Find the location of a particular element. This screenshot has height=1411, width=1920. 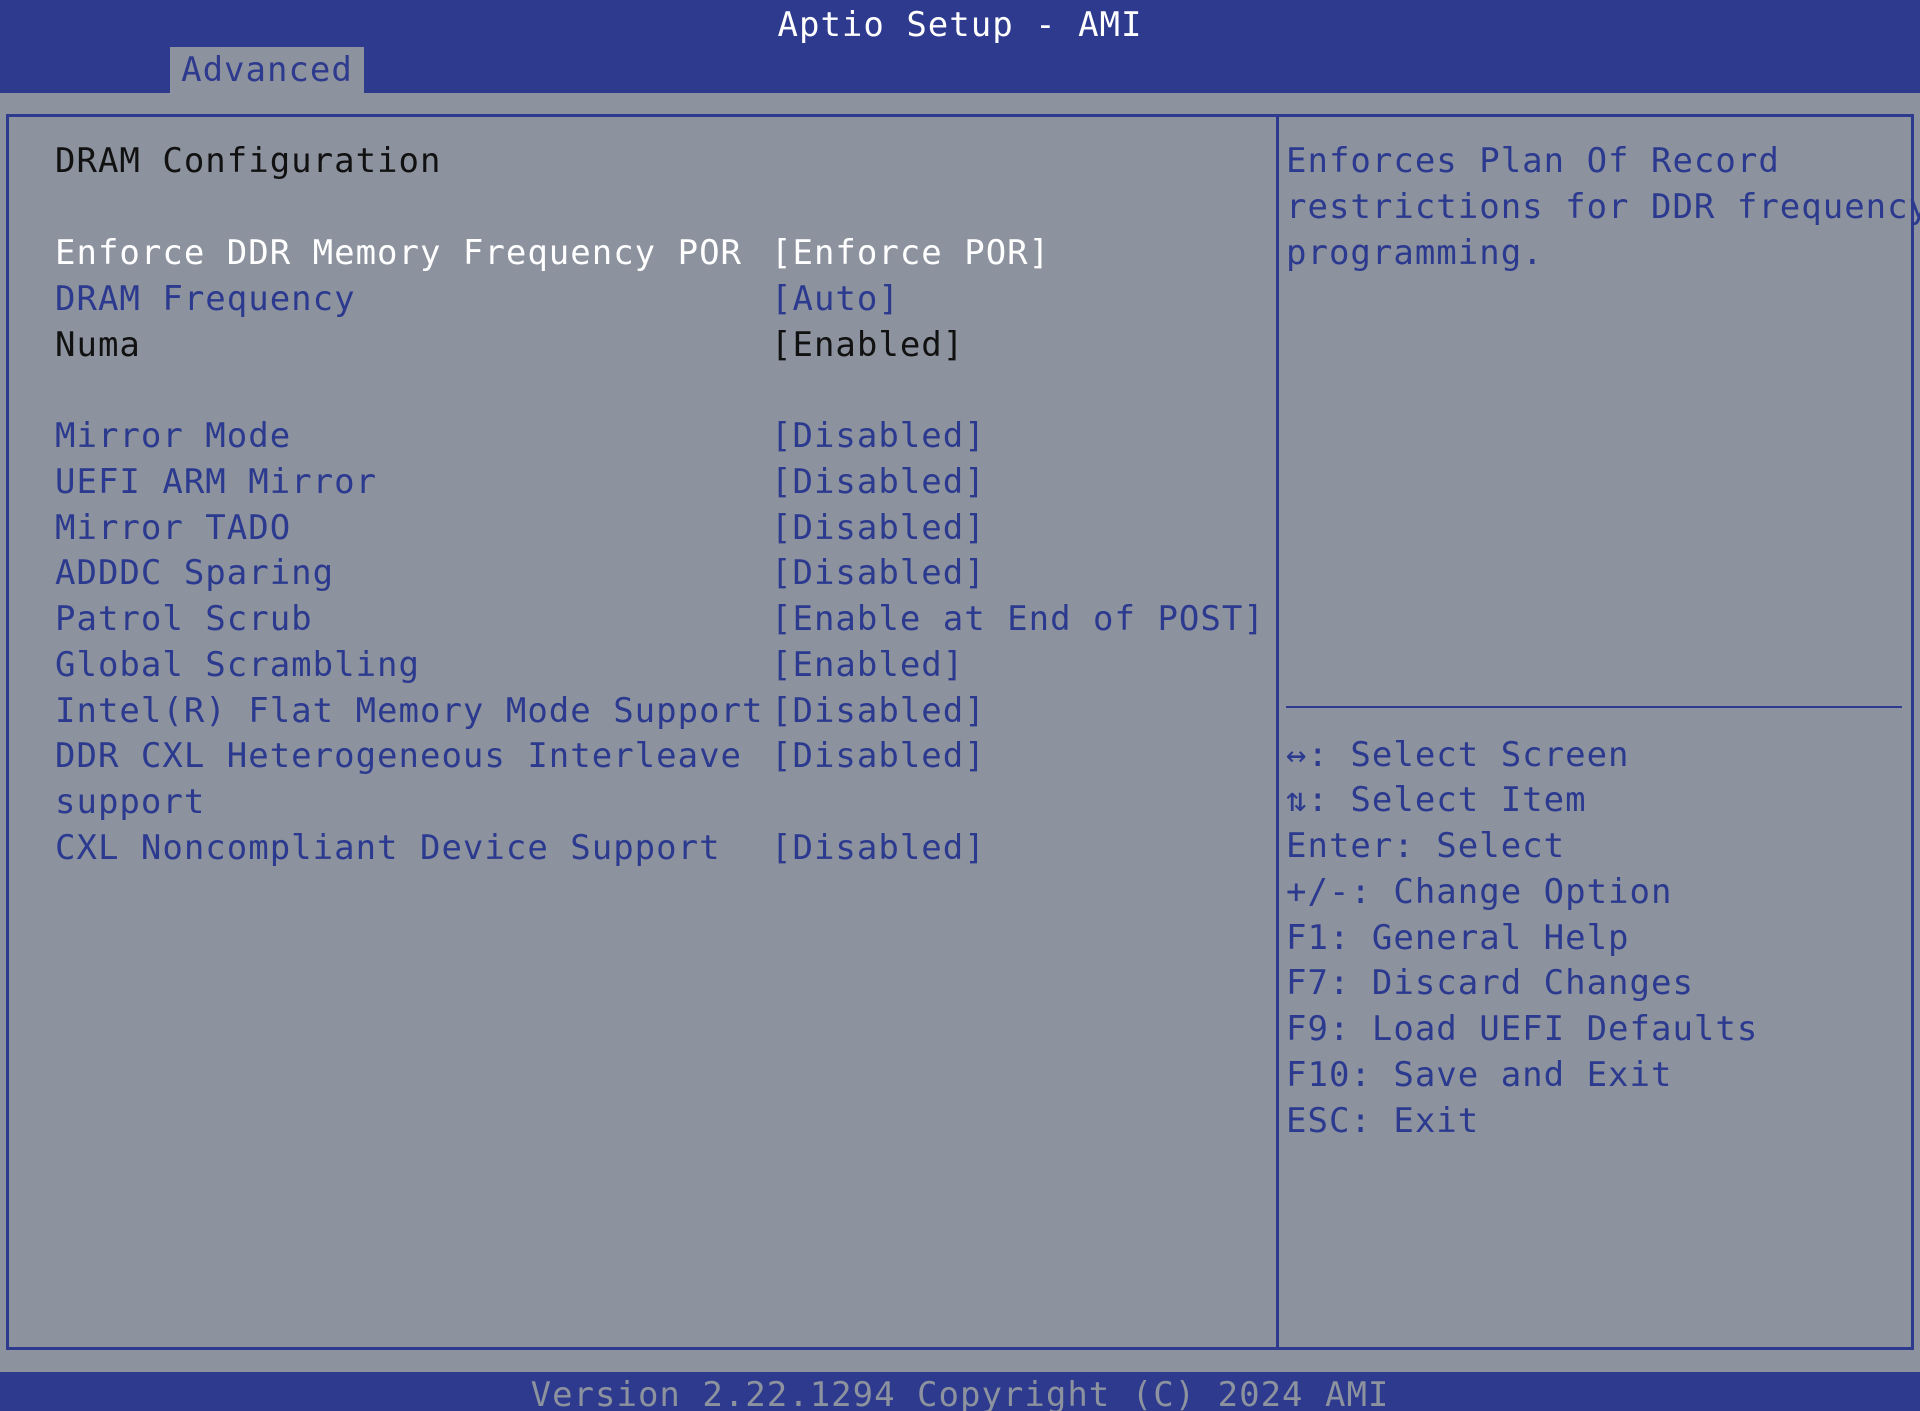

setting-mirror-mode: Mirror Mode is located at coordinates (173, 436).